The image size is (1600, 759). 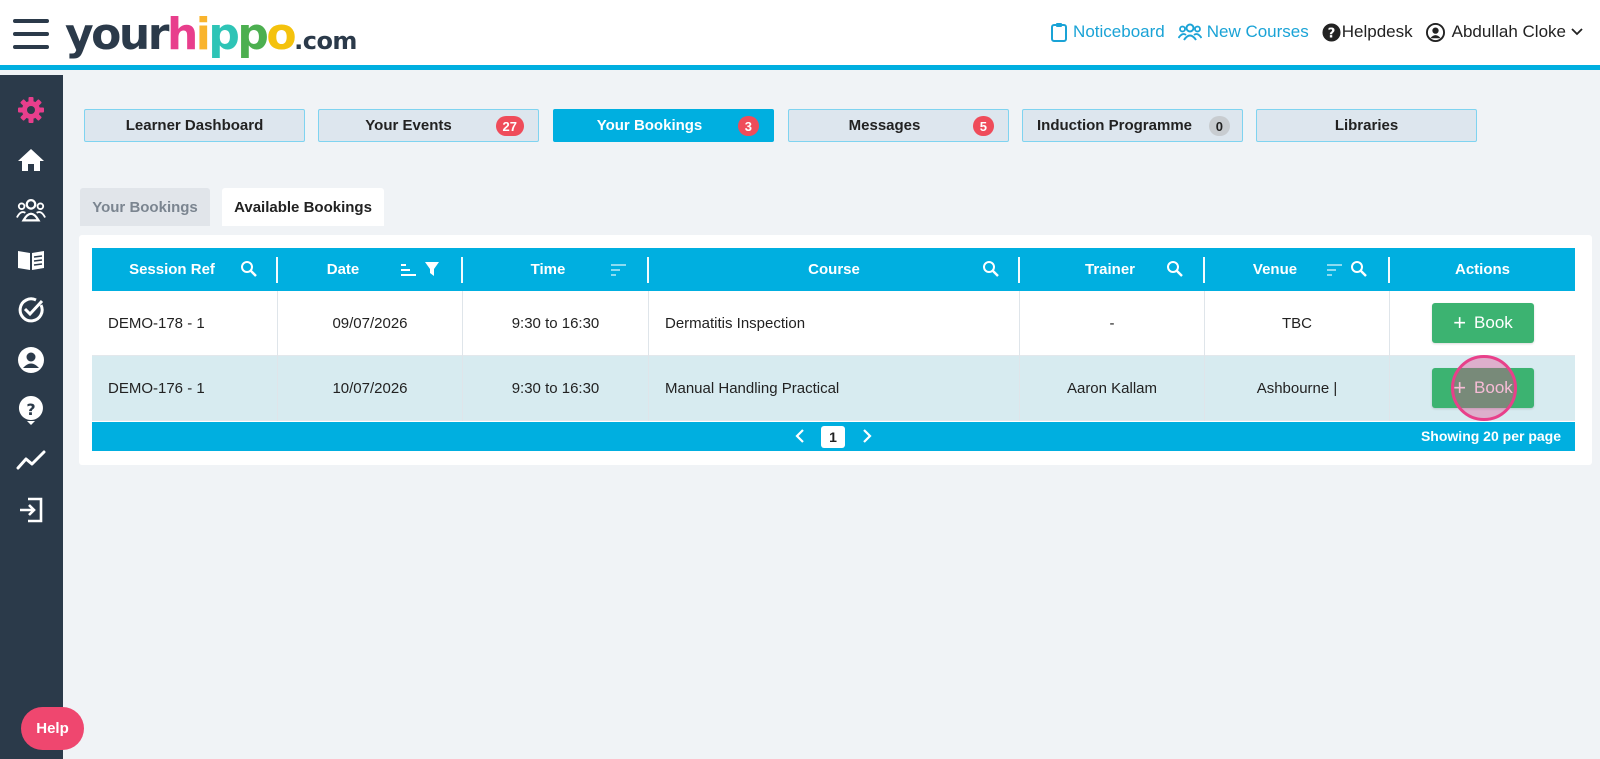 What do you see at coordinates (31, 35) in the screenshot?
I see `hamburger-menu-icon` at bounding box center [31, 35].